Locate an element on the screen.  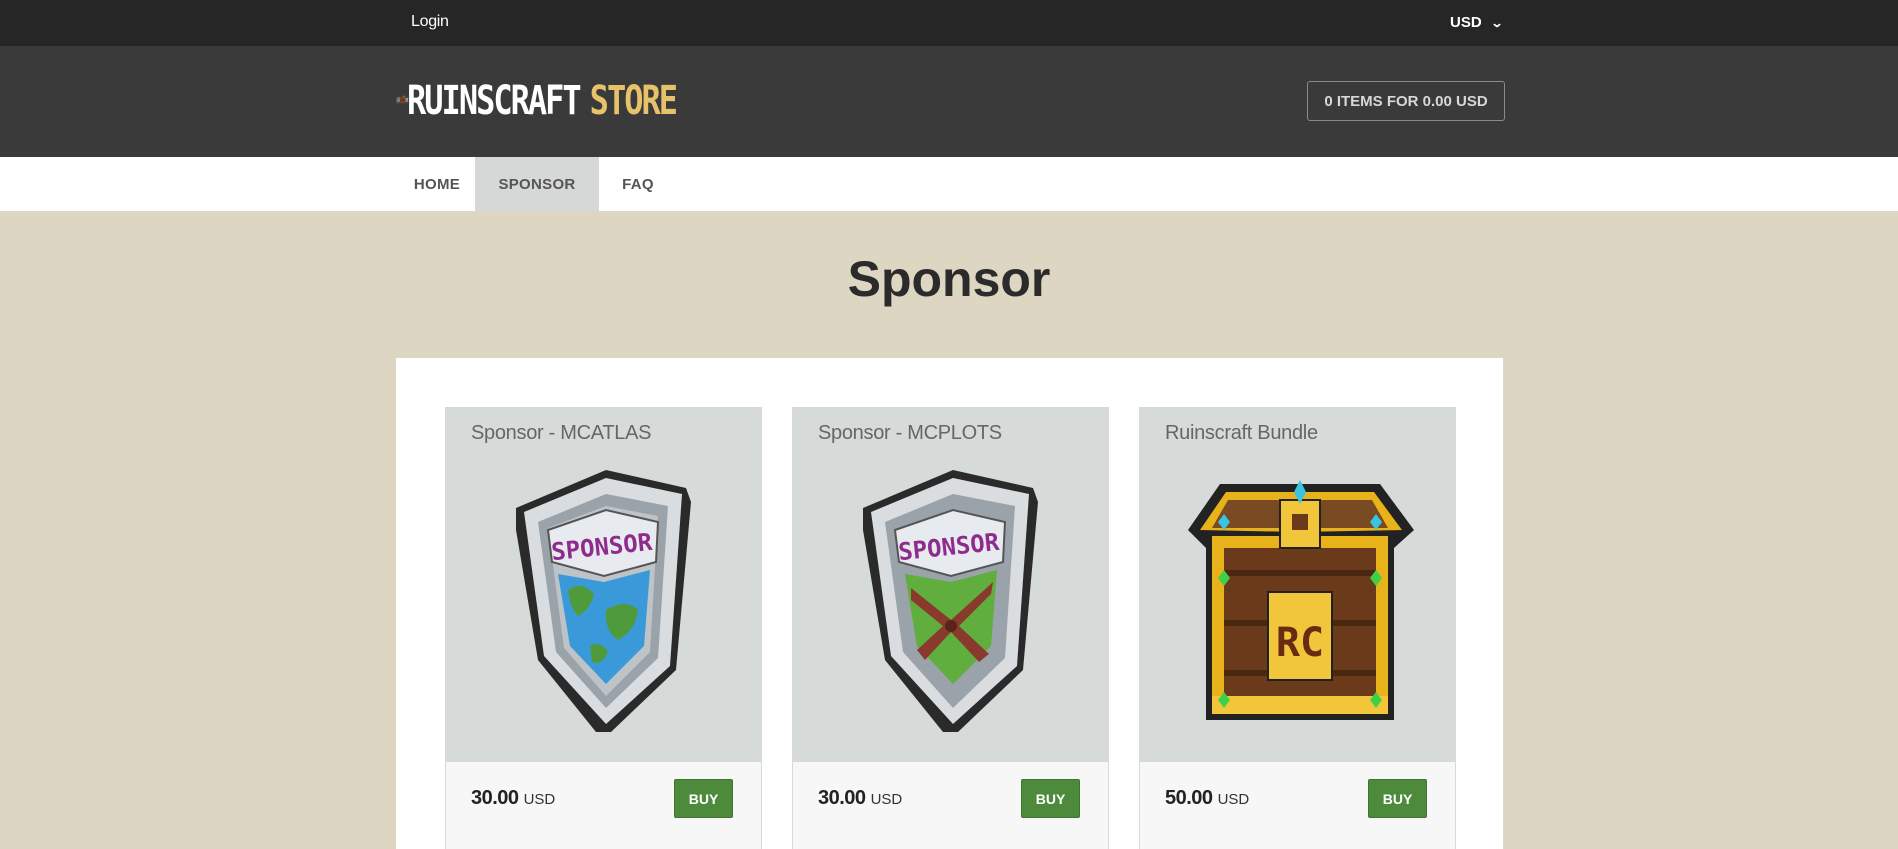
currency-label: USD is located at coordinates (1466, 22).